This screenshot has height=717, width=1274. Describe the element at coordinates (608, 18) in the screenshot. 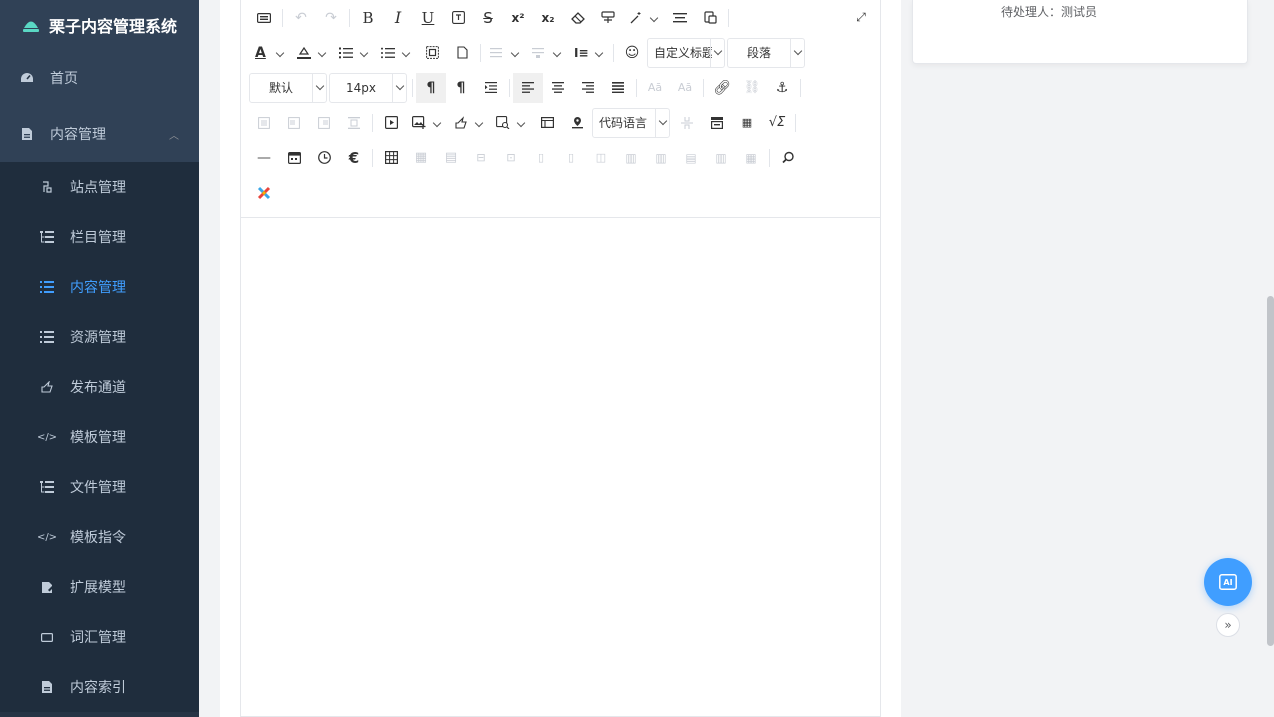

I see `format-painter-icon` at that location.